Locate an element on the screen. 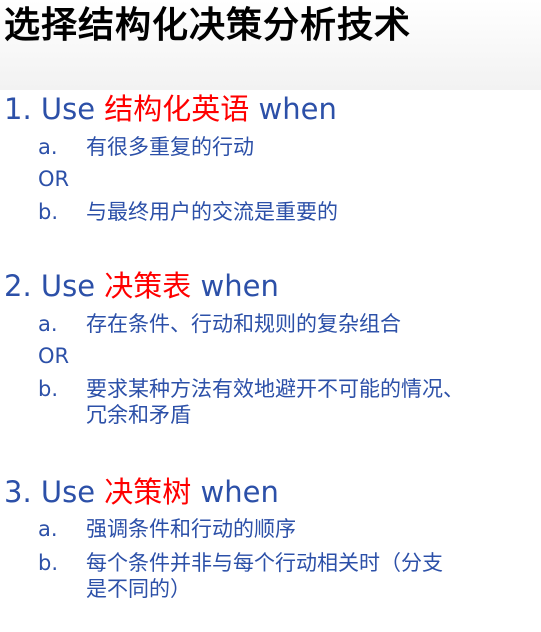 The width and height of the screenshot is (541, 632). item-text-continued: 冗余和矛盾 is located at coordinates (138, 415).